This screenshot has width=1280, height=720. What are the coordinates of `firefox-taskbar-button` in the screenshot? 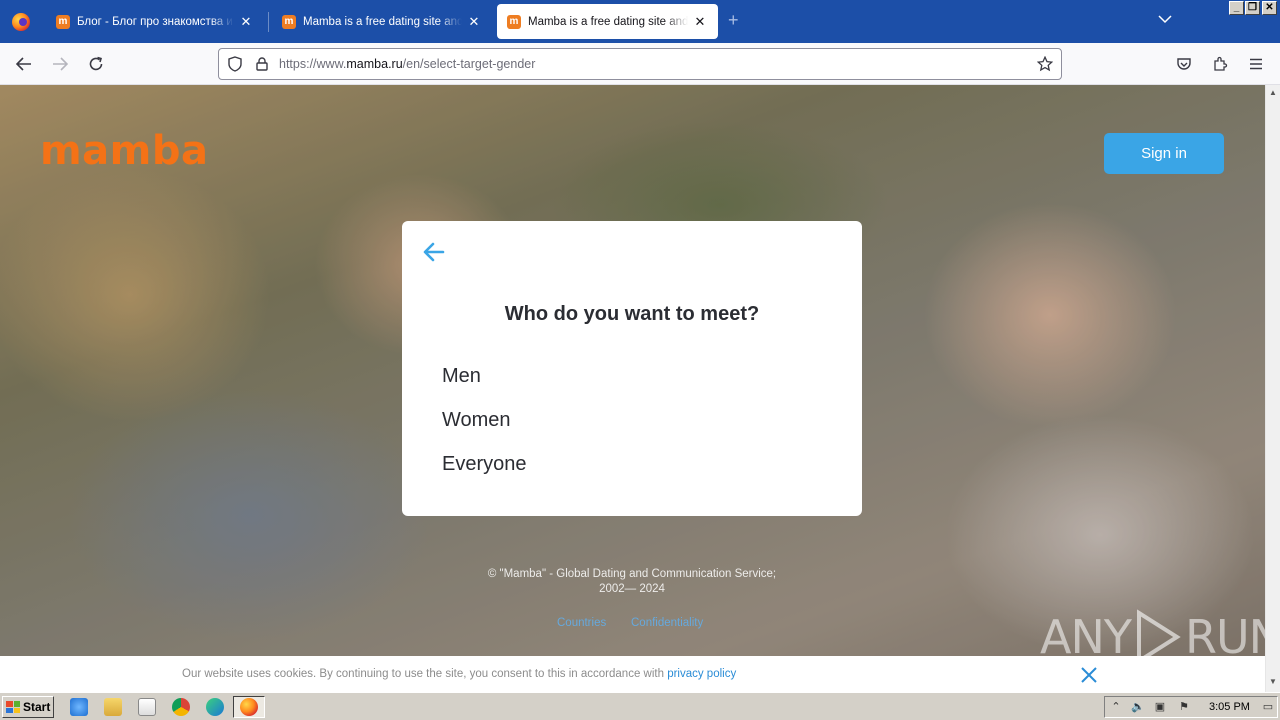 It's located at (249, 707).